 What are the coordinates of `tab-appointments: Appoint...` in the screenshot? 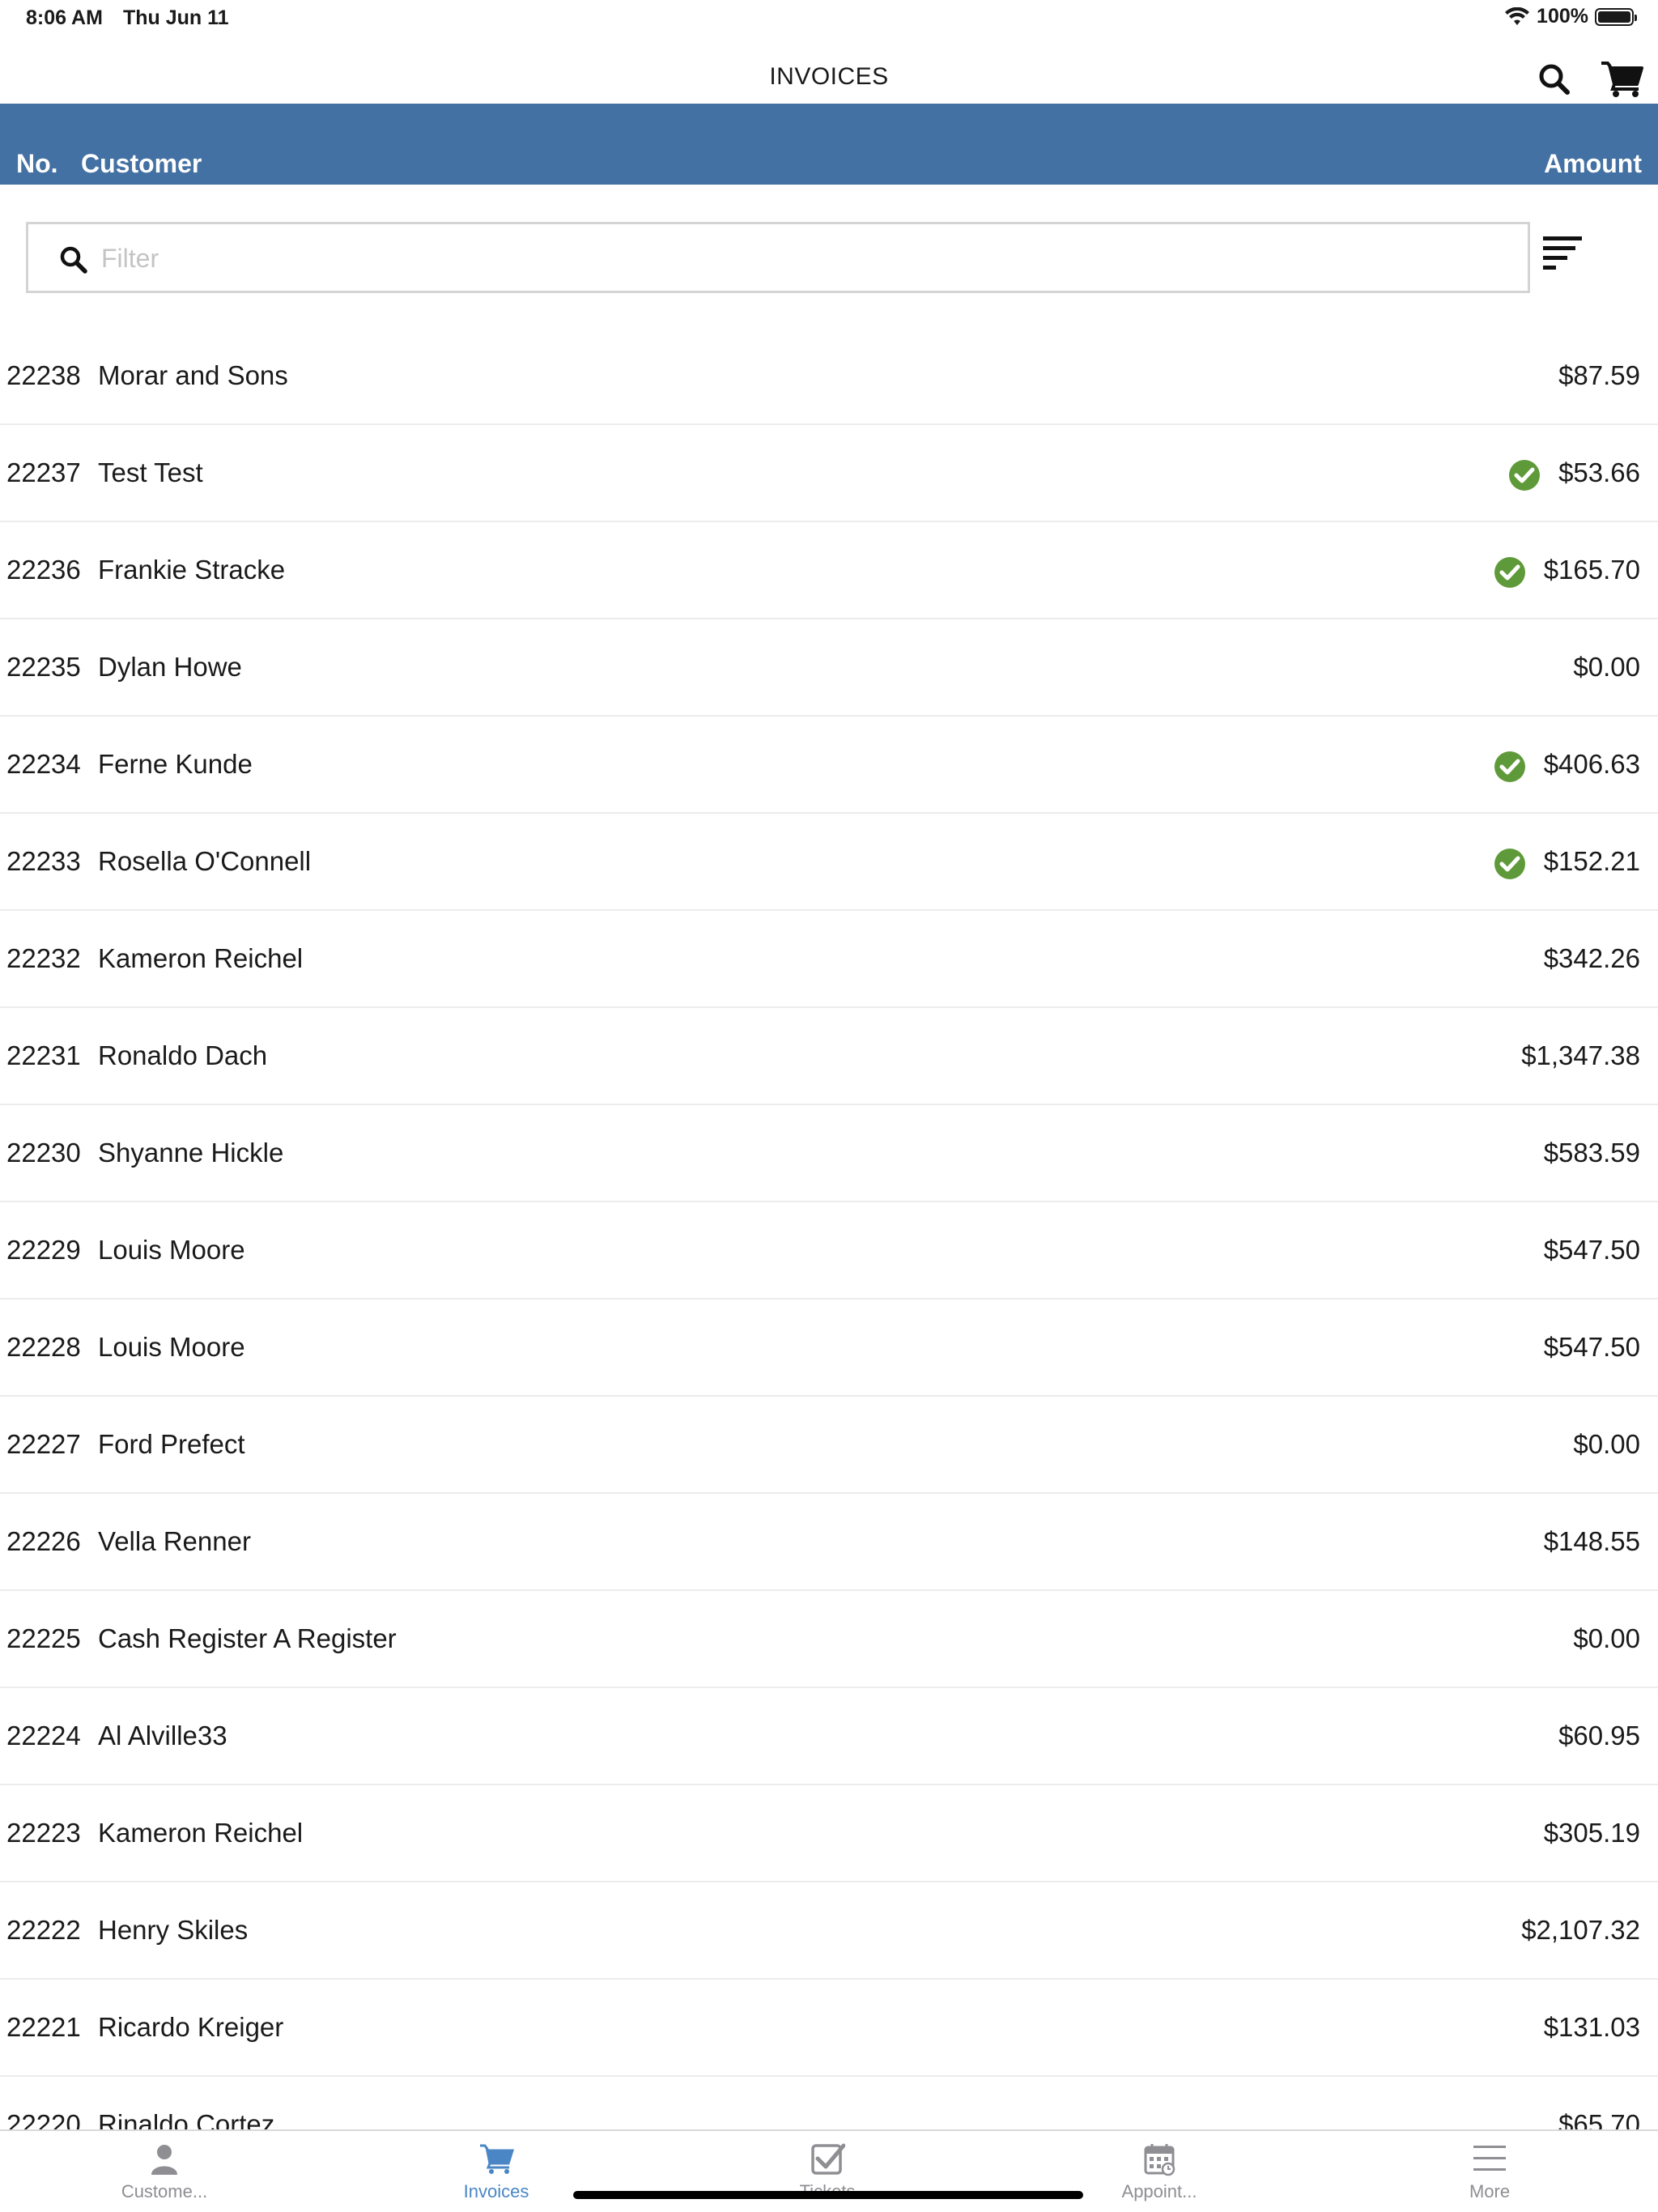 It's located at (1159, 2171).